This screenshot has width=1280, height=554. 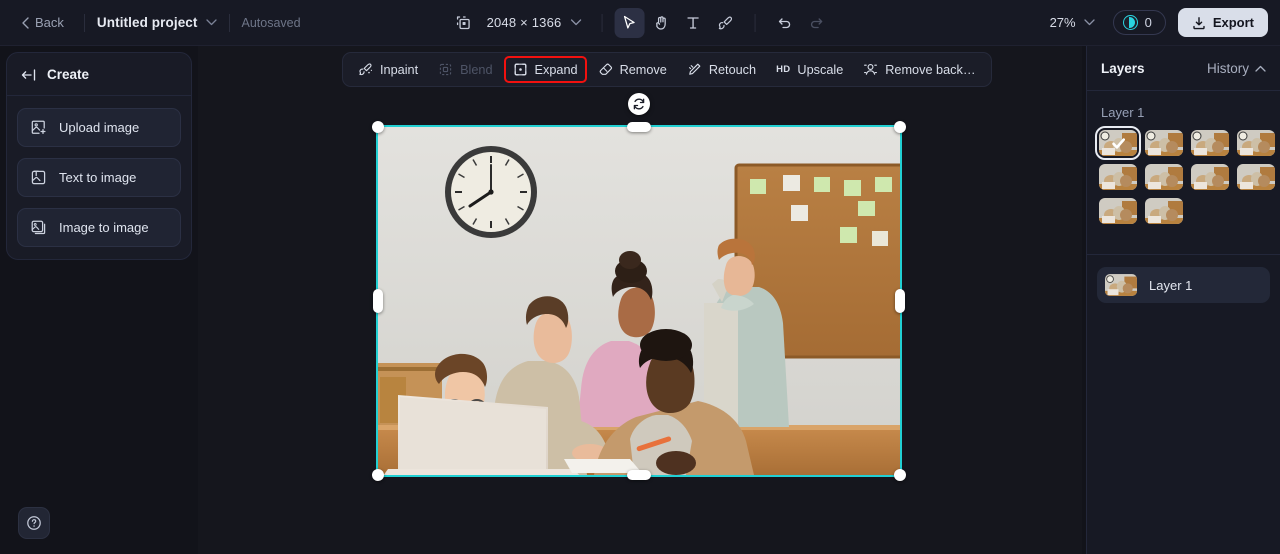 I want to click on layer-row-layer-1: Layer 1, so click(x=1183, y=285).